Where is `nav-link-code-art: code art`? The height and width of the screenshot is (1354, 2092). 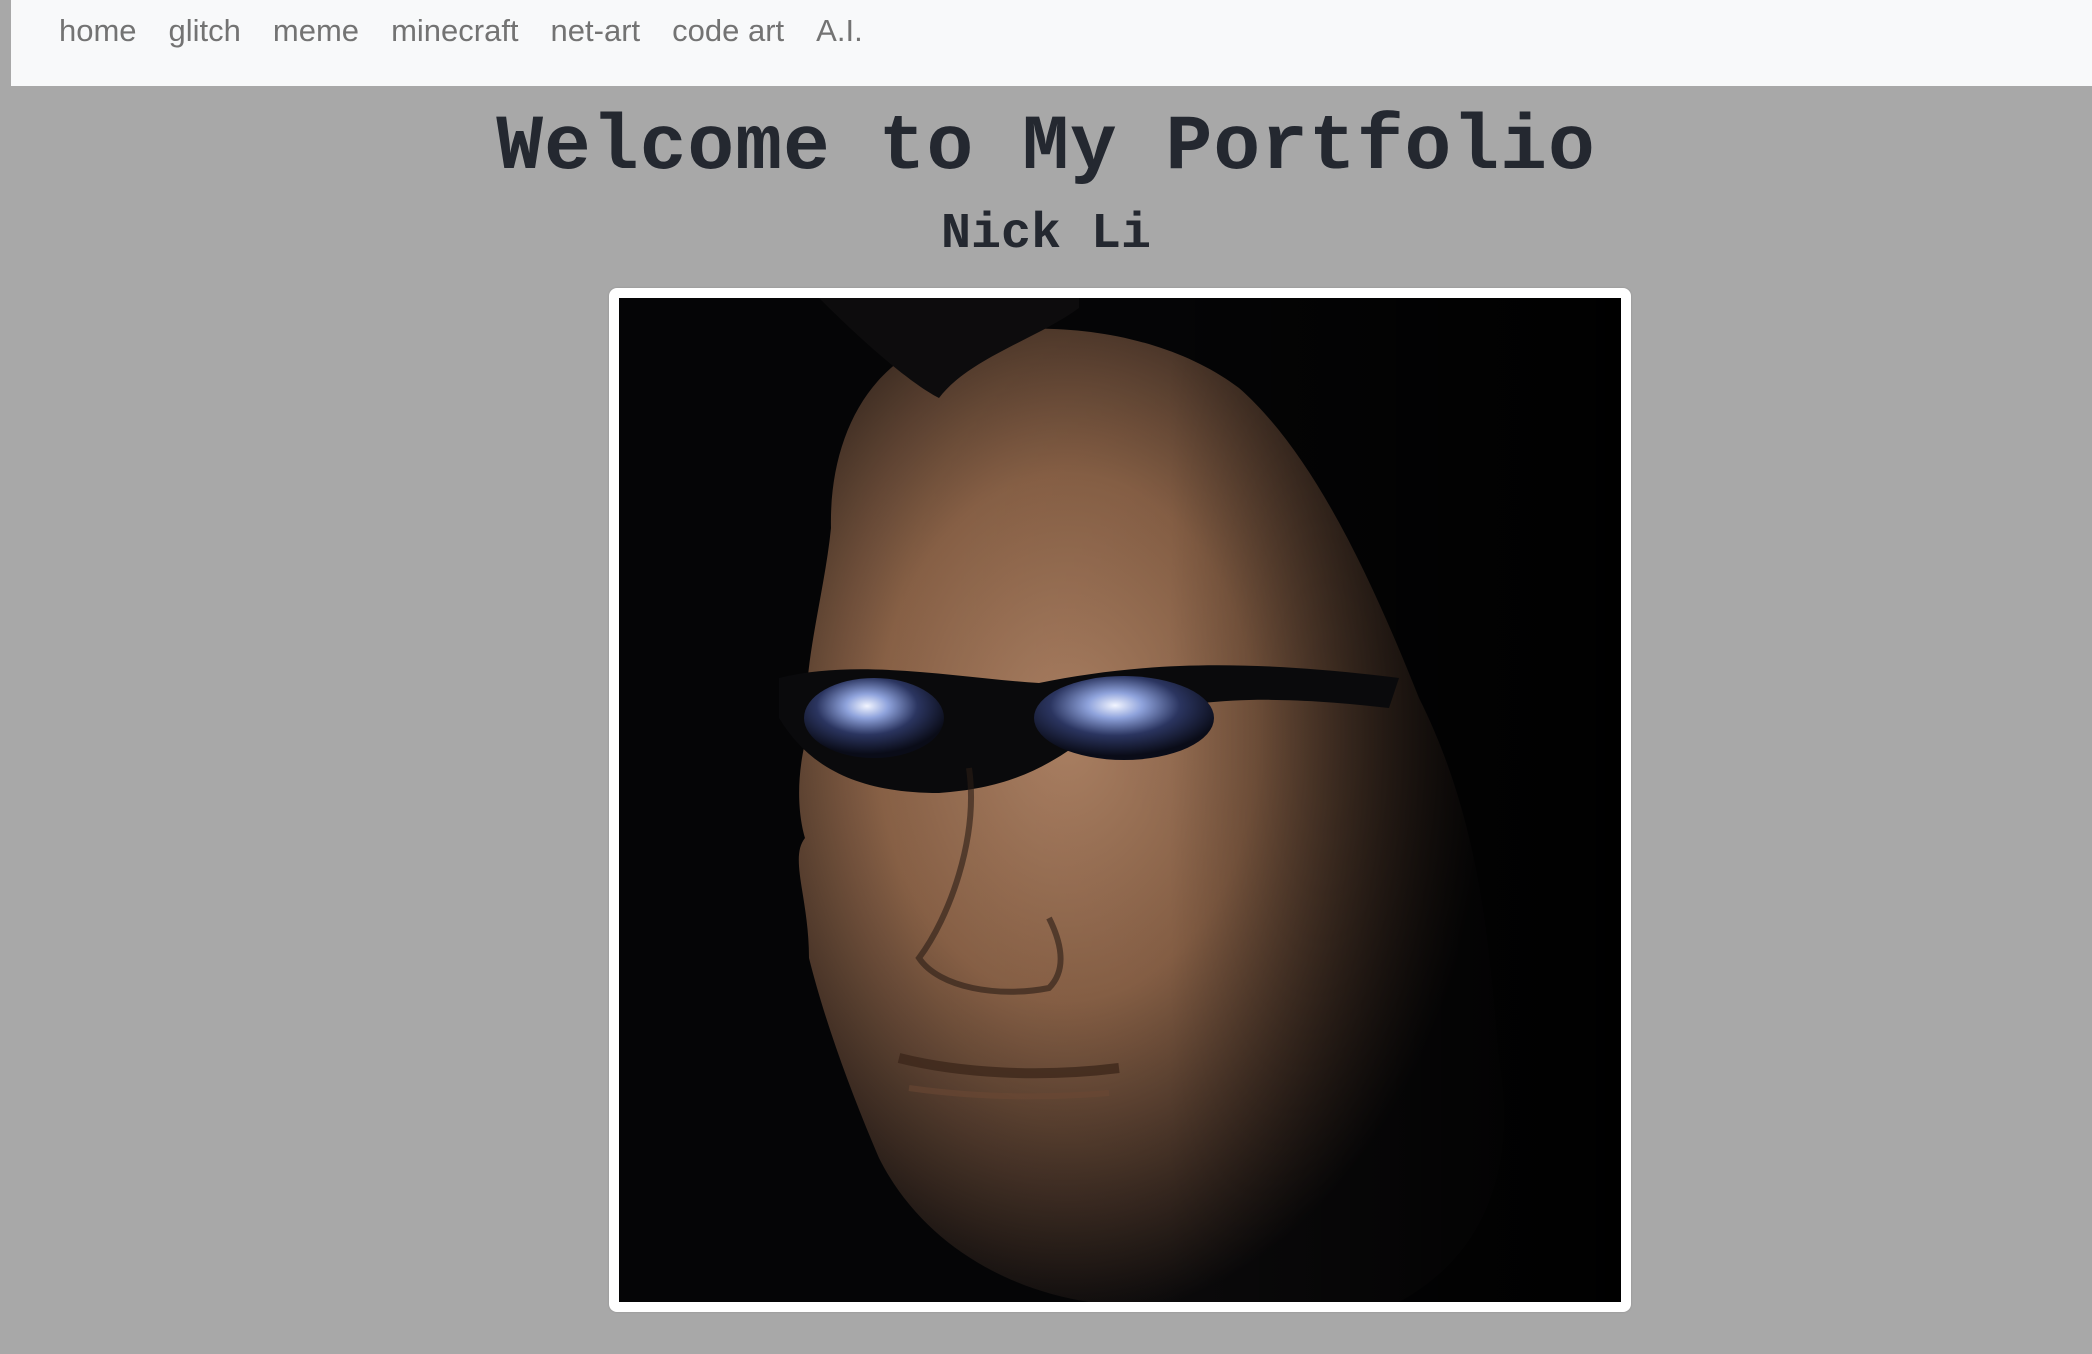 nav-link-code-art: code art is located at coordinates (728, 31).